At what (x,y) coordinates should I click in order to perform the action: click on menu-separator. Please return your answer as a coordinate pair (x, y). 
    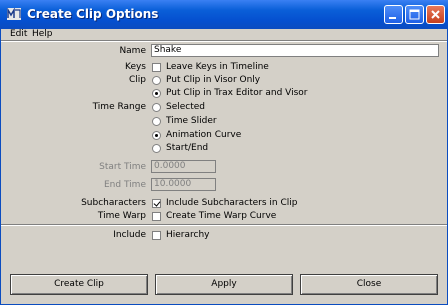
    Looking at the image, I should click on (224, 41).